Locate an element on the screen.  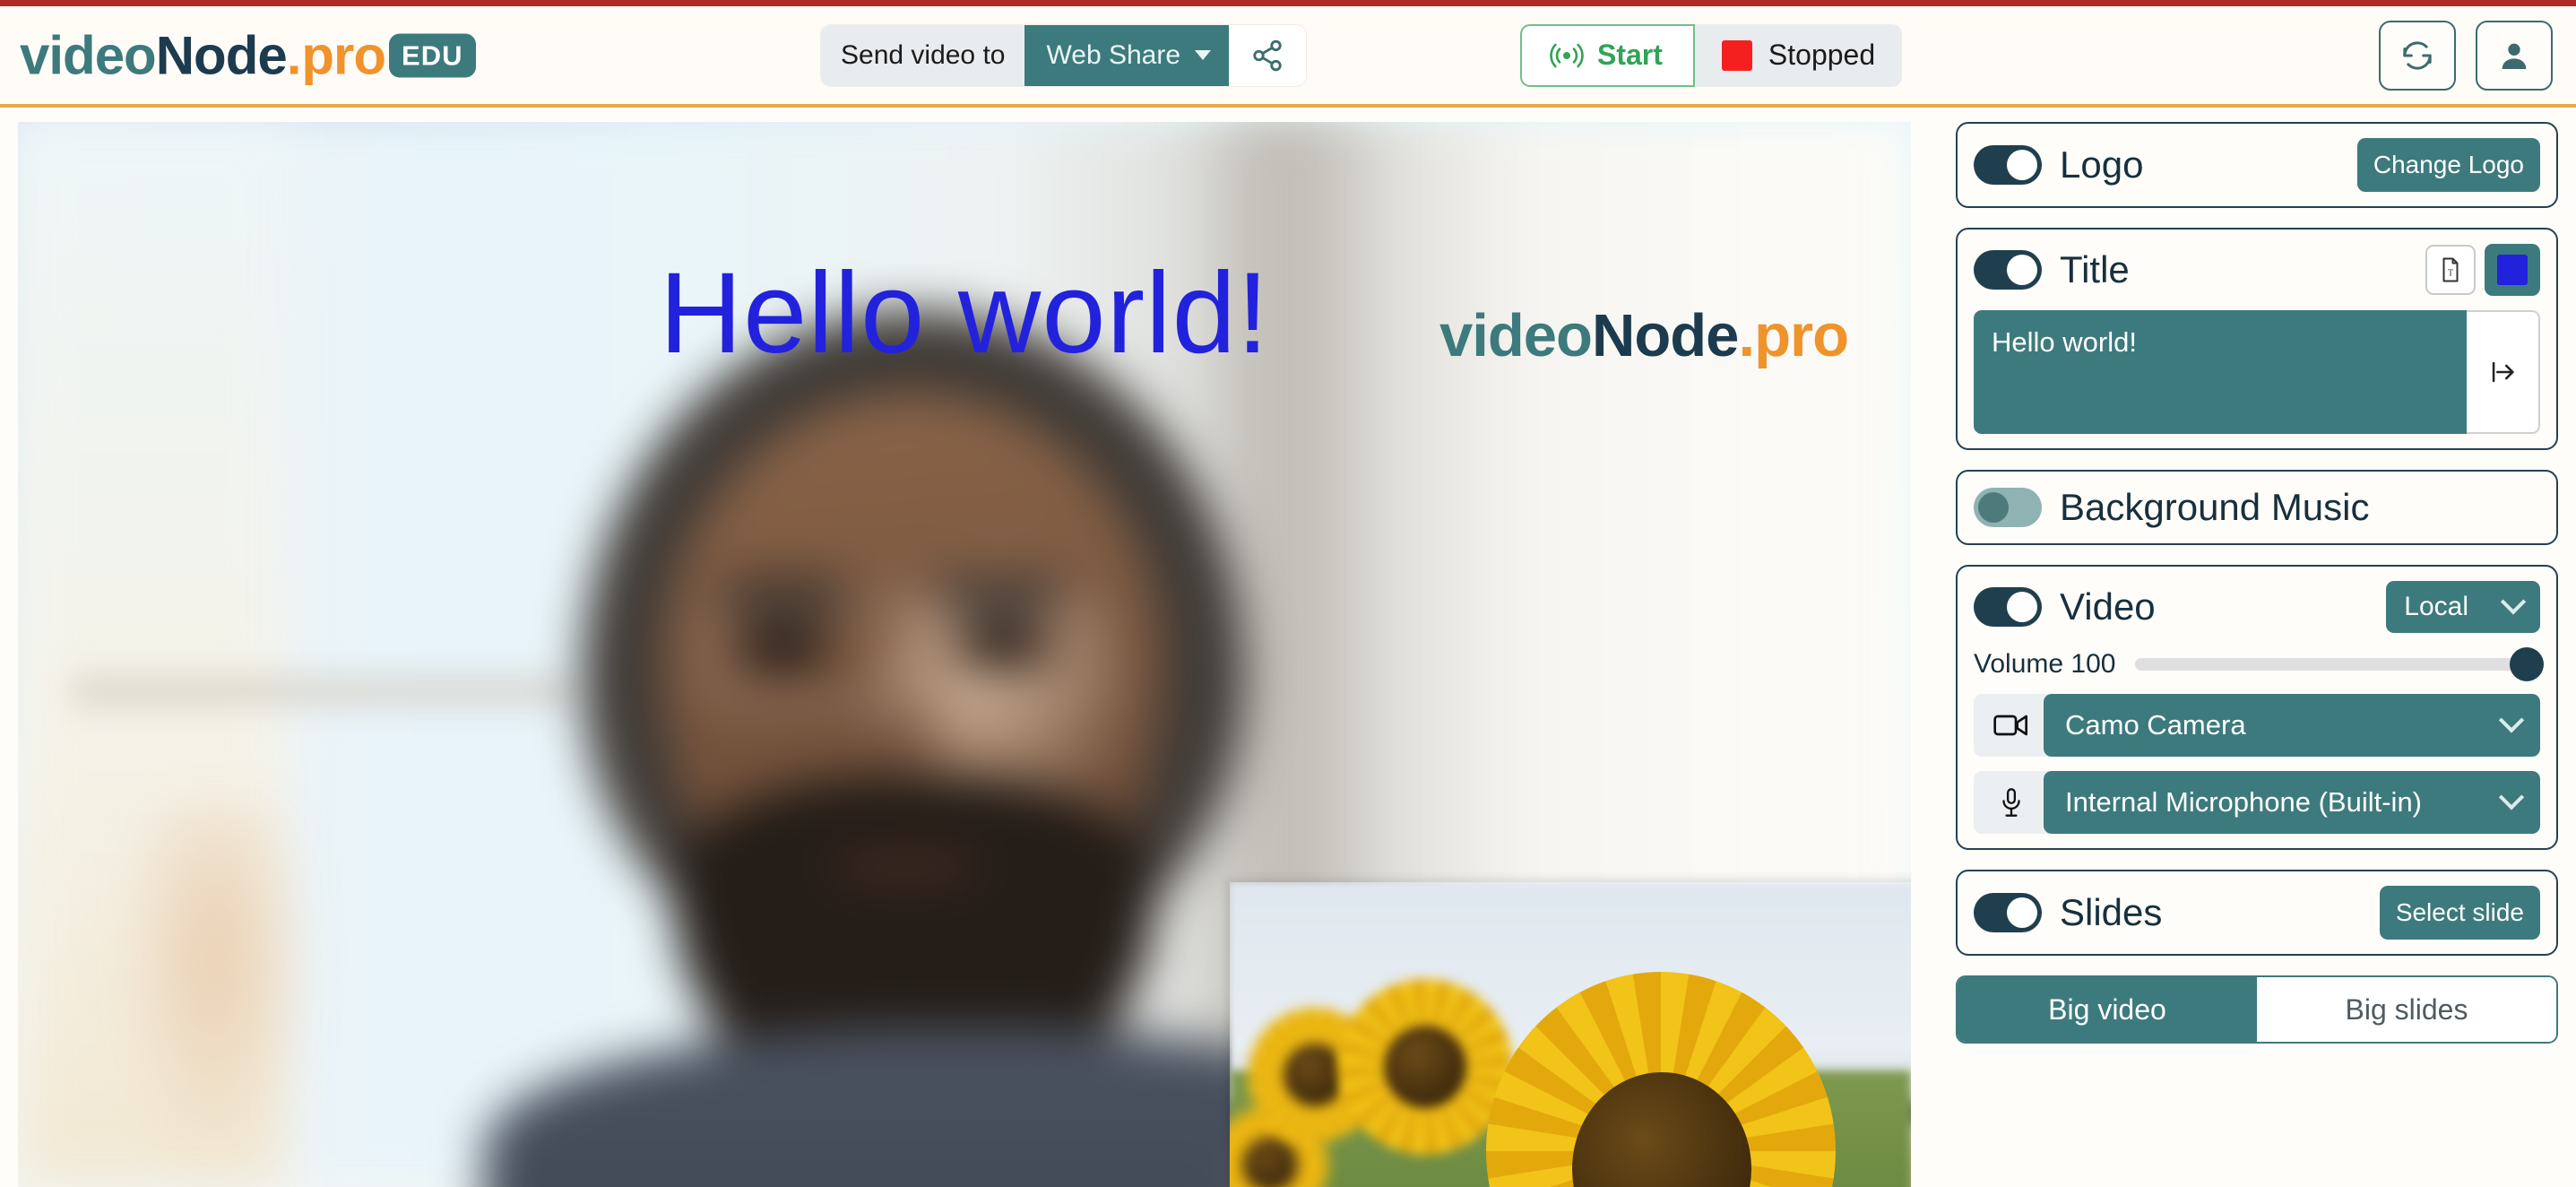
slides-card: Slides Select slide is located at coordinates (2257, 913).